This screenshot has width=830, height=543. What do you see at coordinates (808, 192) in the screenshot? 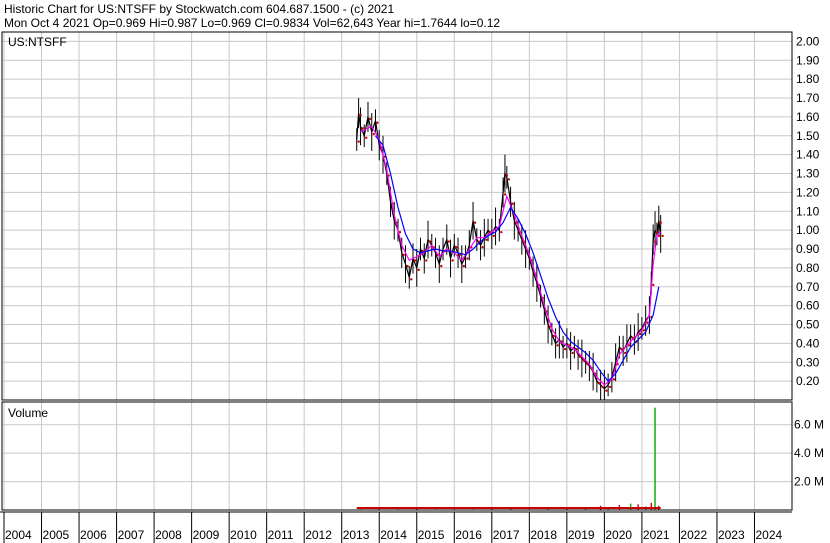
I see `price-tick-label: 1.20` at bounding box center [808, 192].